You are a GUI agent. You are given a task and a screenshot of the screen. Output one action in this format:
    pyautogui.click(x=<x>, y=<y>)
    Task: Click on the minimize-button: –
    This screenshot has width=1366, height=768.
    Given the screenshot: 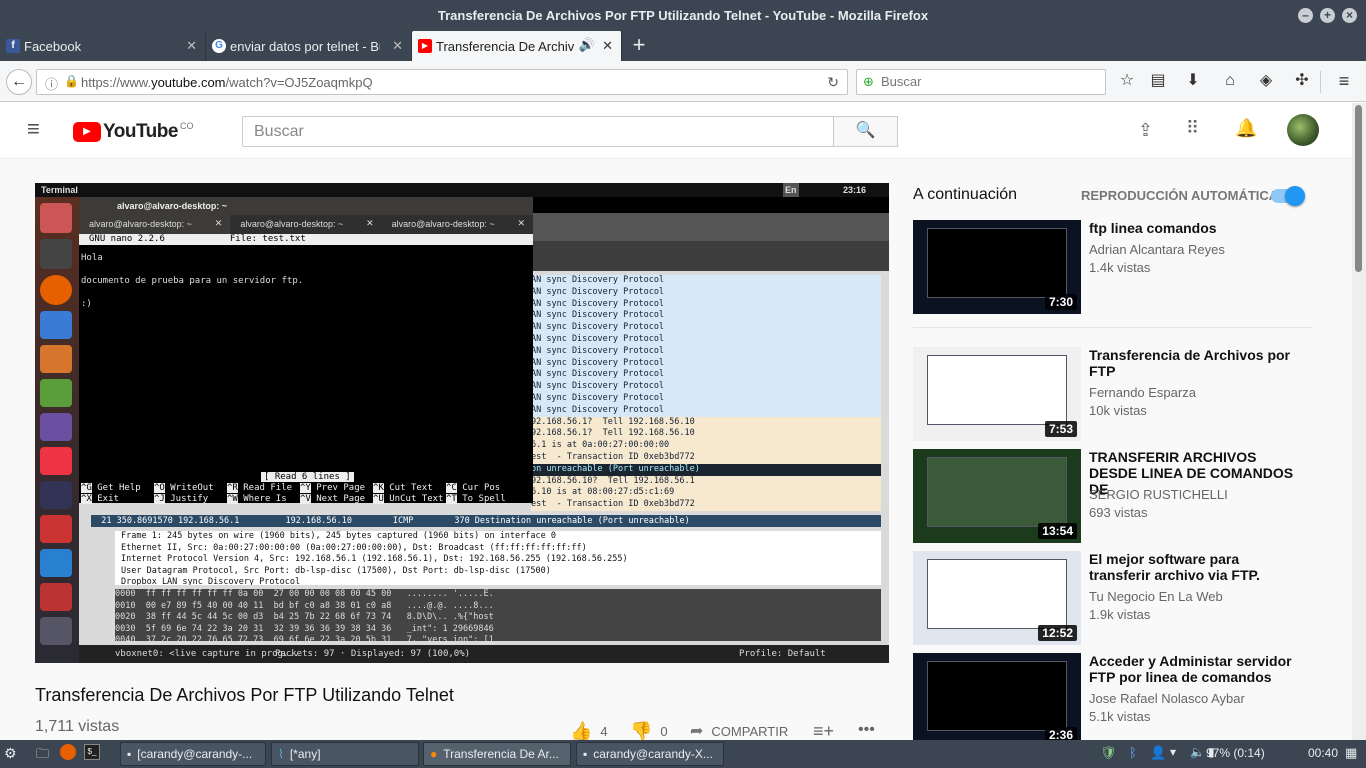 What is the action you would take?
    pyautogui.click(x=1305, y=15)
    